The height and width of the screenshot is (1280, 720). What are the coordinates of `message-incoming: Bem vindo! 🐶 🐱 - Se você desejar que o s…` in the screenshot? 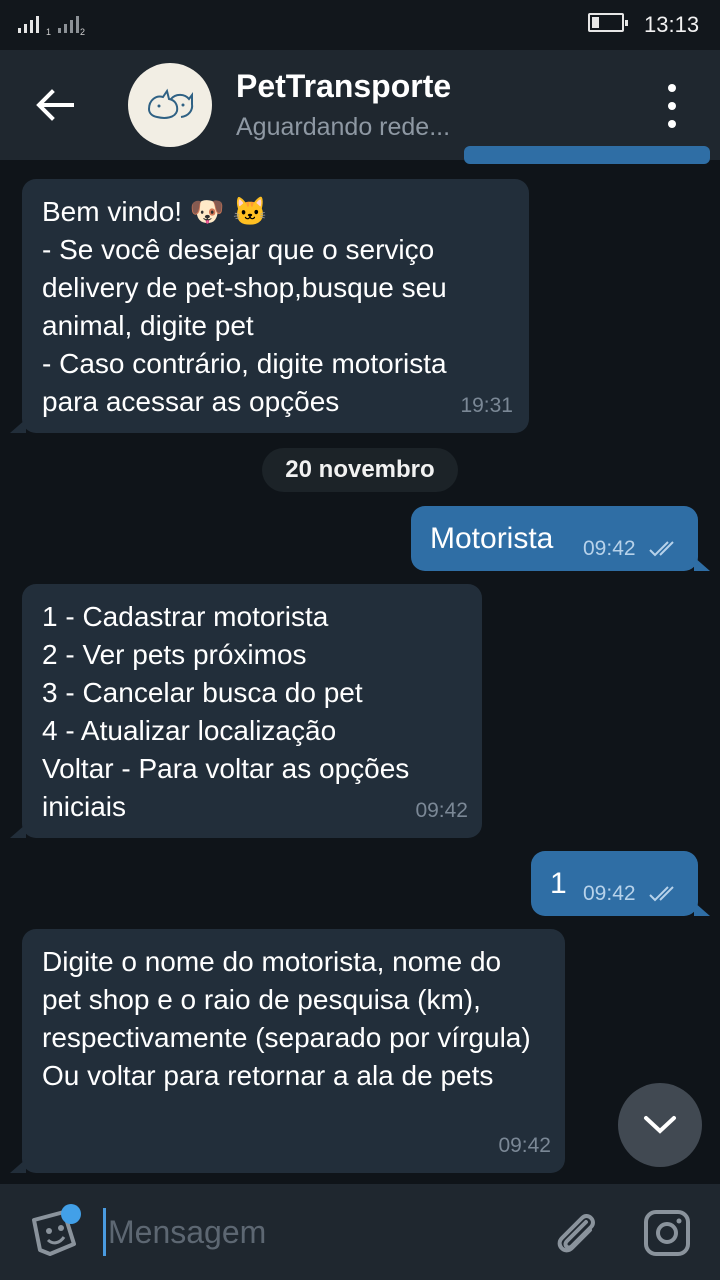 It's located at (269, 306).